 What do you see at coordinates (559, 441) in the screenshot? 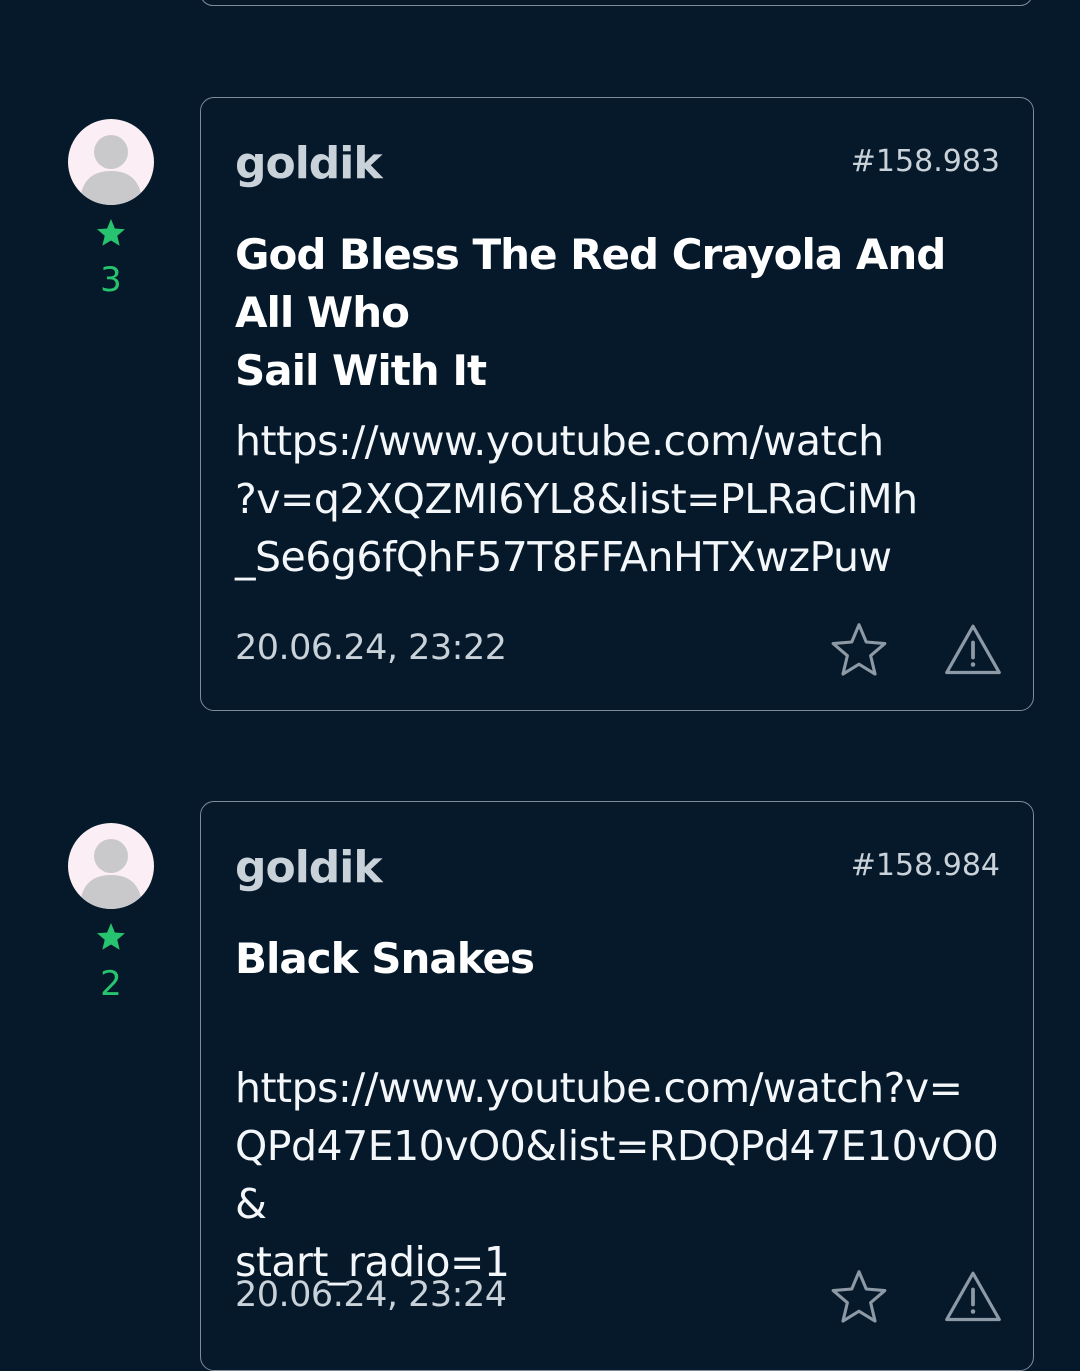
I see `link-line: https://www.youtube.com/watch` at bounding box center [559, 441].